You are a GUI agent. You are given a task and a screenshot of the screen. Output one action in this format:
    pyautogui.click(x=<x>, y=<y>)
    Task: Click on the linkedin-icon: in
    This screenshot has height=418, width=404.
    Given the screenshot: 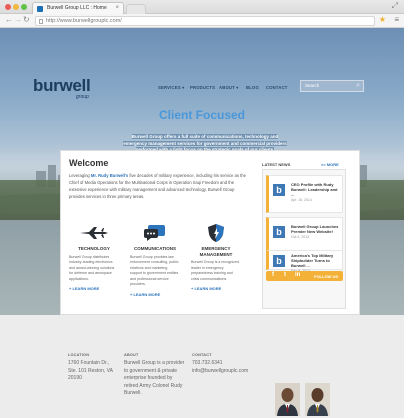 What is the action you would take?
    pyautogui.click(x=297, y=275)
    